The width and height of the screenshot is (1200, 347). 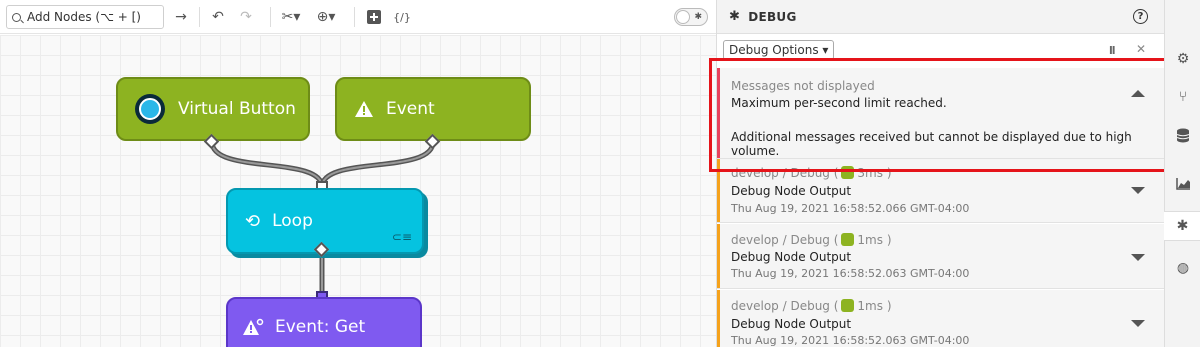 I want to click on zoom-icon: ⊕▾, so click(x=326, y=17).